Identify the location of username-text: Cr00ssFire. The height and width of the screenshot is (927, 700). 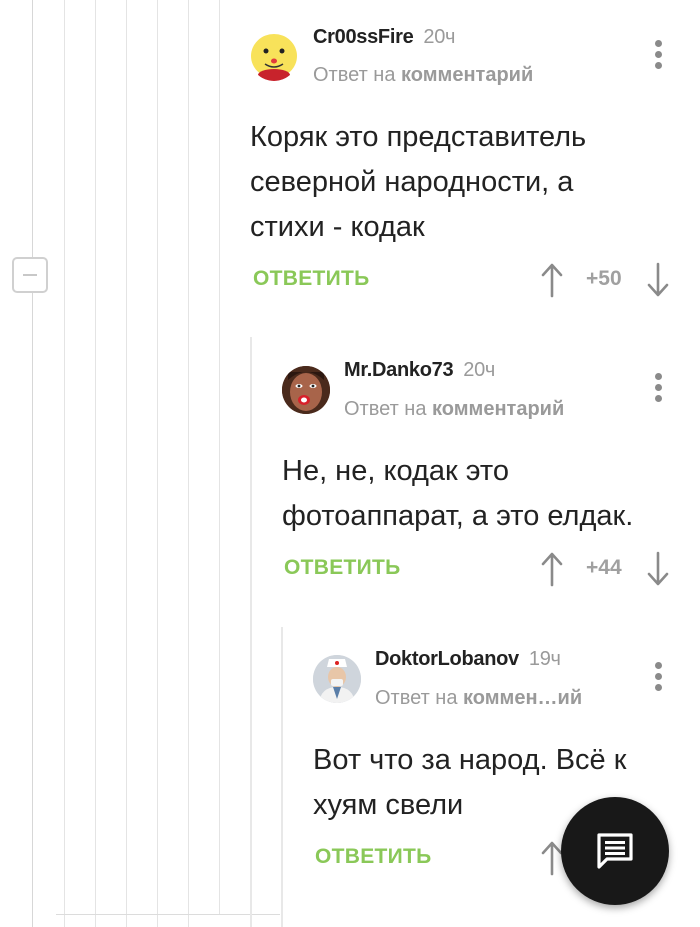
(363, 37).